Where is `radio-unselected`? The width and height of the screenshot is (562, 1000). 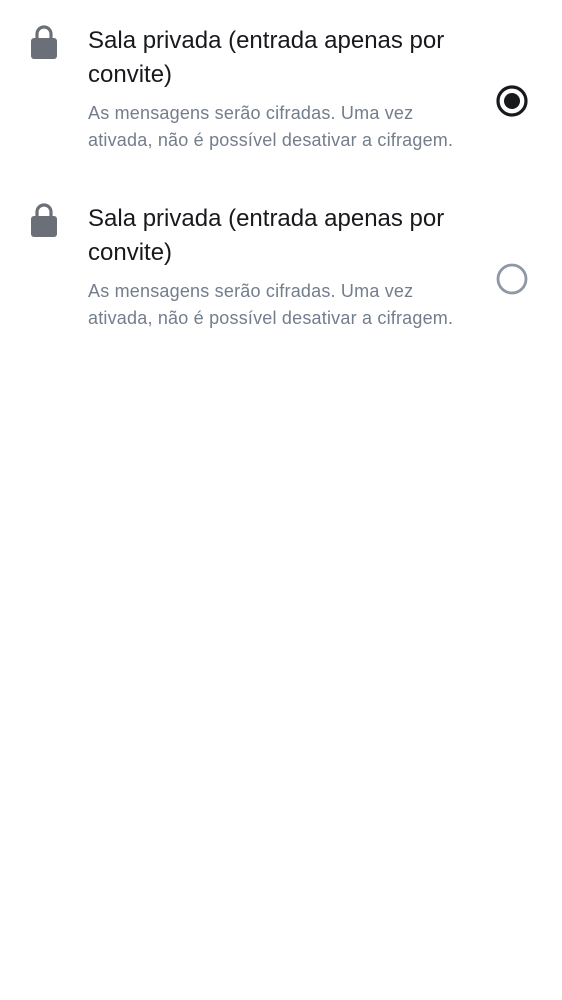 radio-unselected is located at coordinates (512, 279).